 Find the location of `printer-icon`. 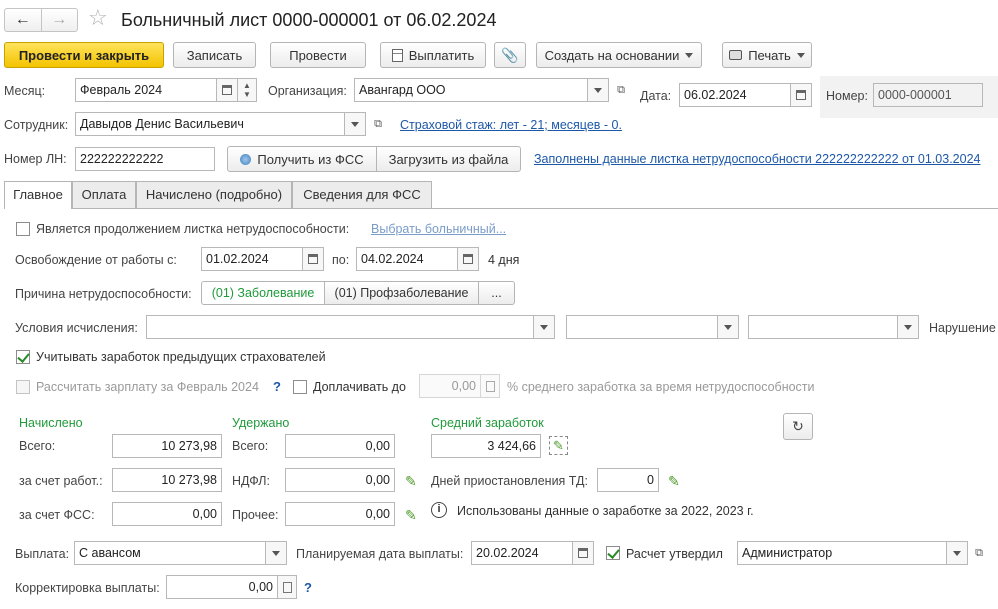

printer-icon is located at coordinates (736, 55).